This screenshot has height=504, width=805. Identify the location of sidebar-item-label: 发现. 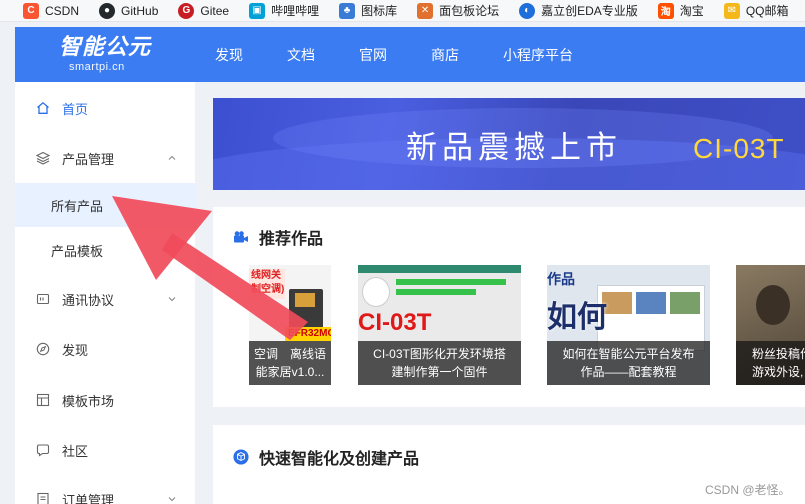
(75, 350).